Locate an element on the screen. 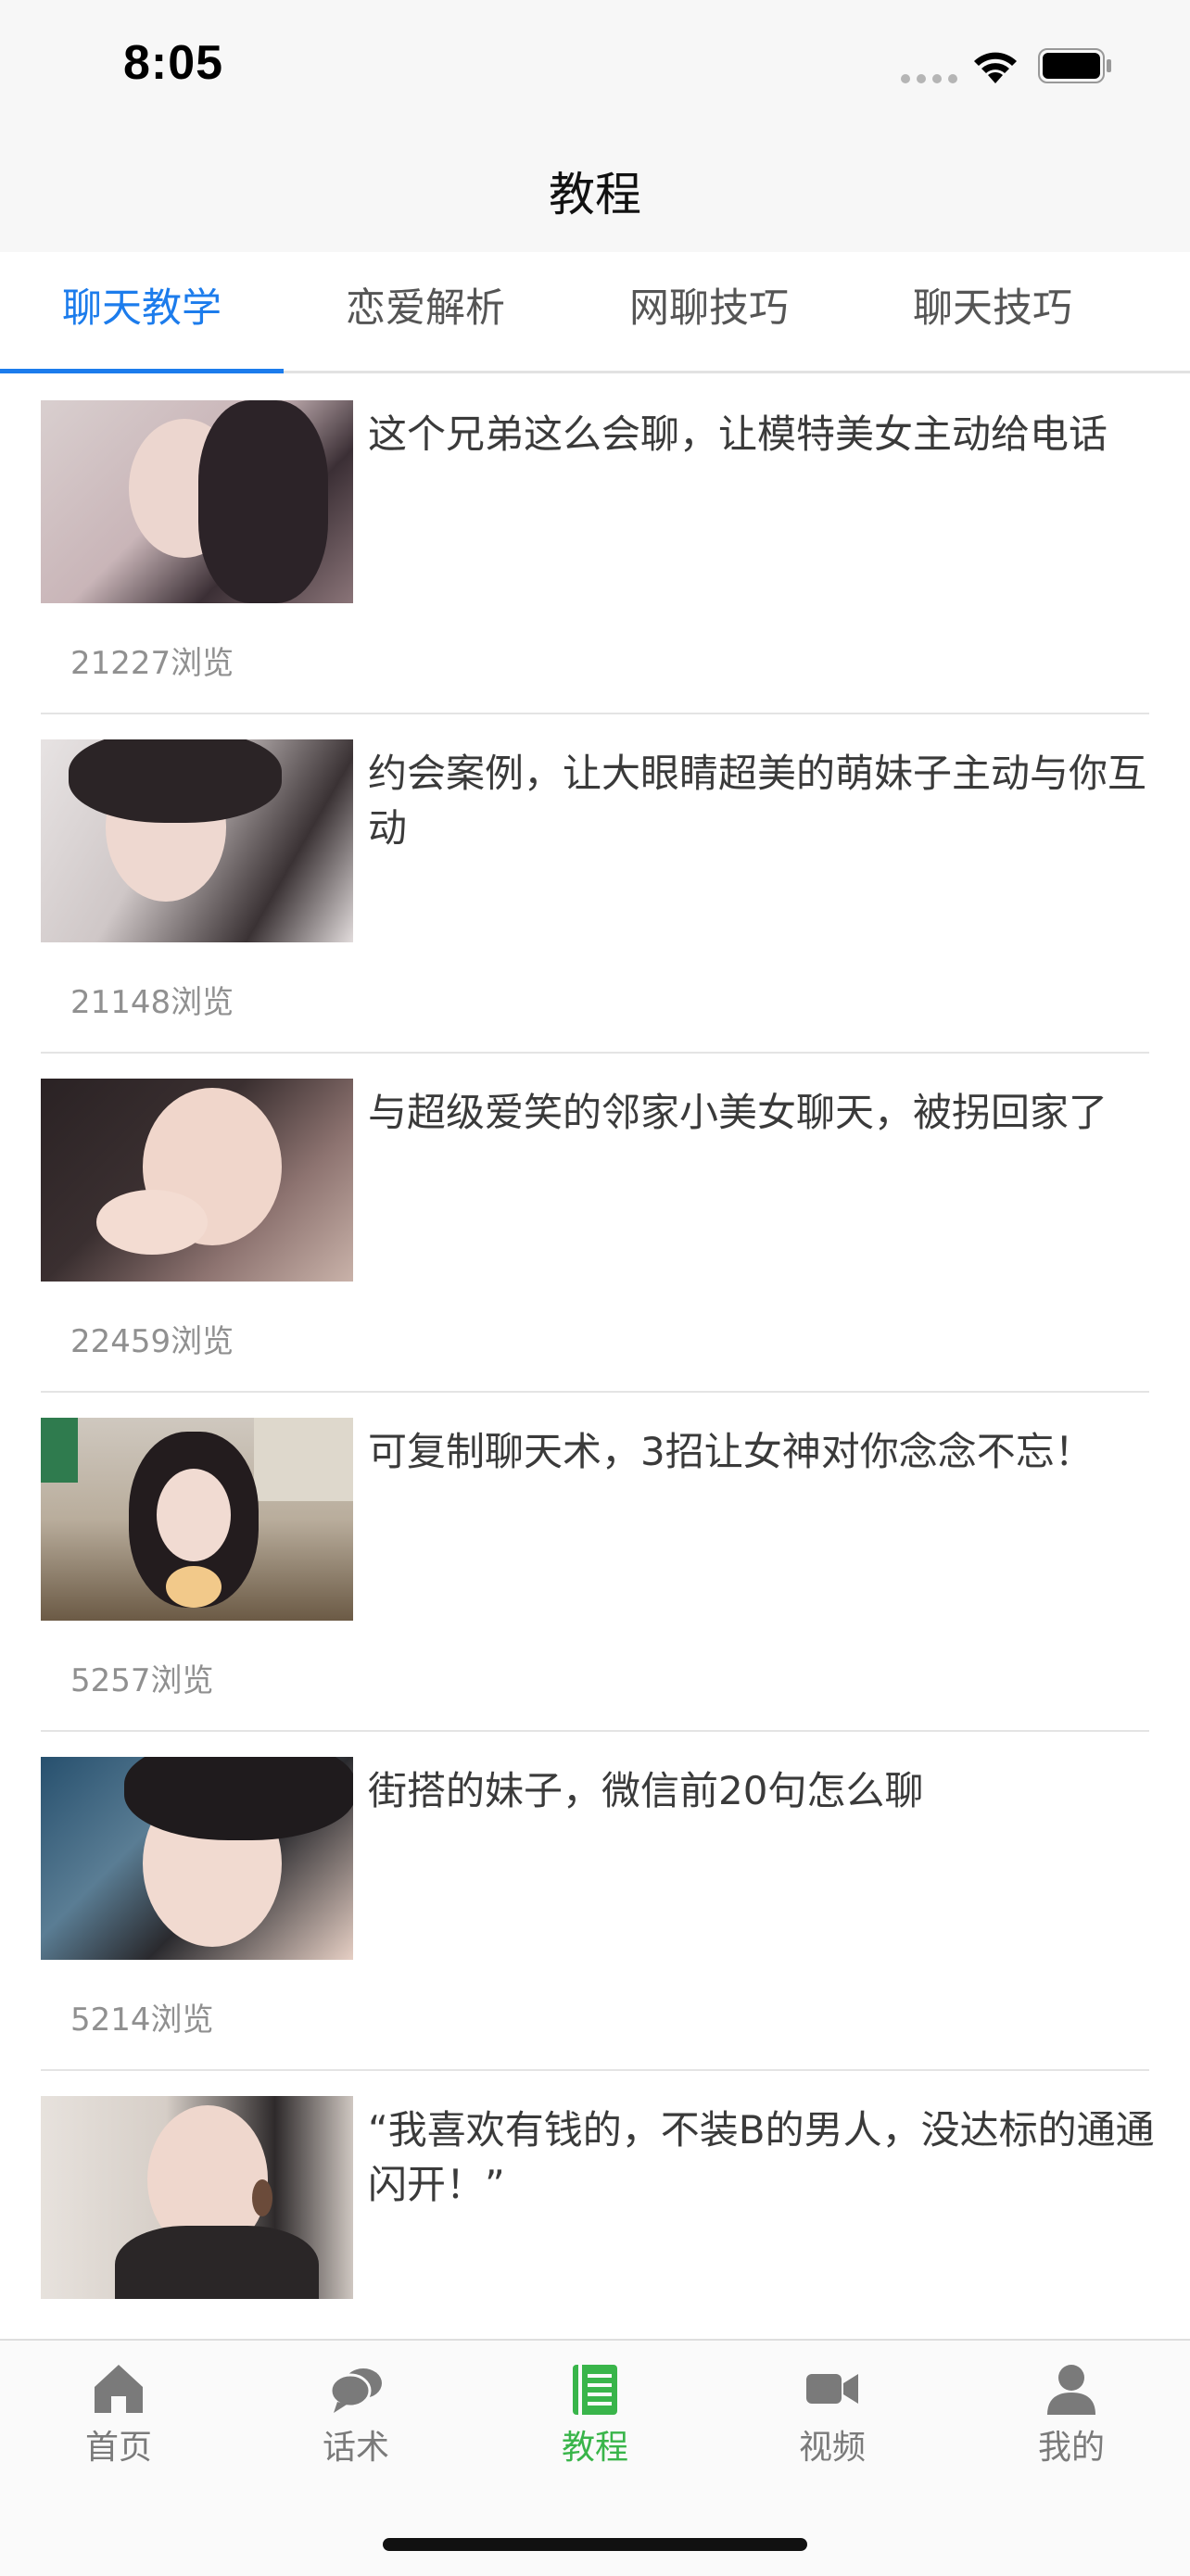  video-camera-icon is located at coordinates (832, 2389).